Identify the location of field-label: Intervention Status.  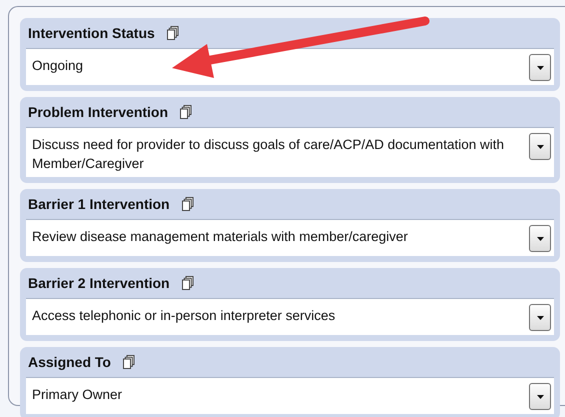
(91, 33).